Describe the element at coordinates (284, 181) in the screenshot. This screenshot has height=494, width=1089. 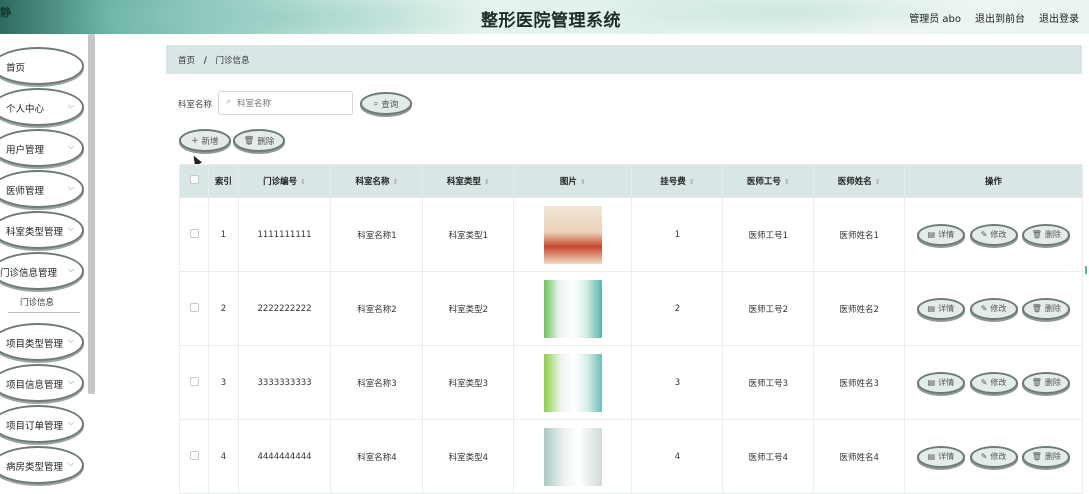
I see `col-header-clinic-no: 门诊编号 ⇕` at that location.